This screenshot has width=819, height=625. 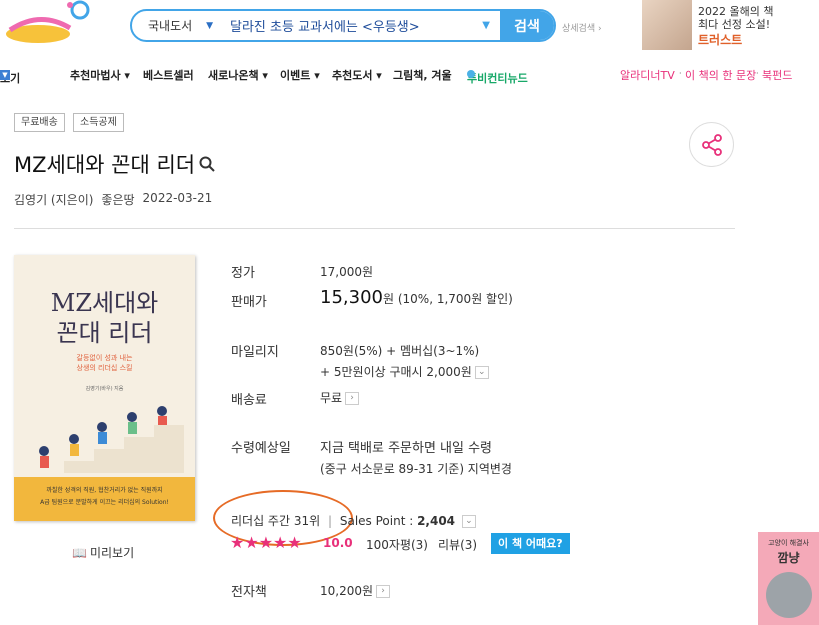 What do you see at coordinates (374, 228) in the screenshot?
I see `divider` at bounding box center [374, 228].